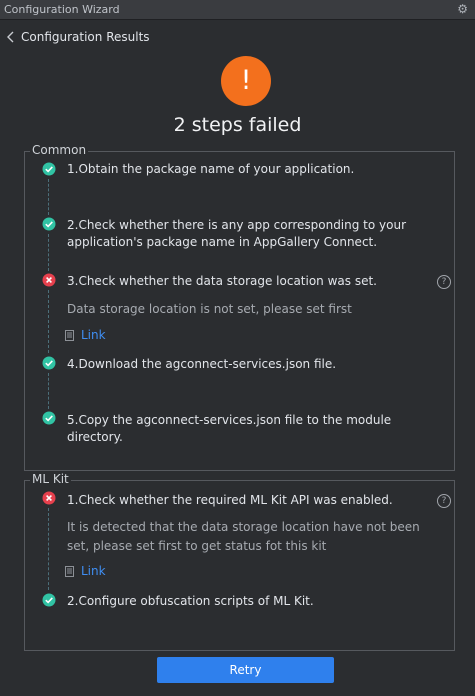 The image size is (475, 696). I want to click on window-titlebar: Configuration Wizard ⚙, so click(237, 10).